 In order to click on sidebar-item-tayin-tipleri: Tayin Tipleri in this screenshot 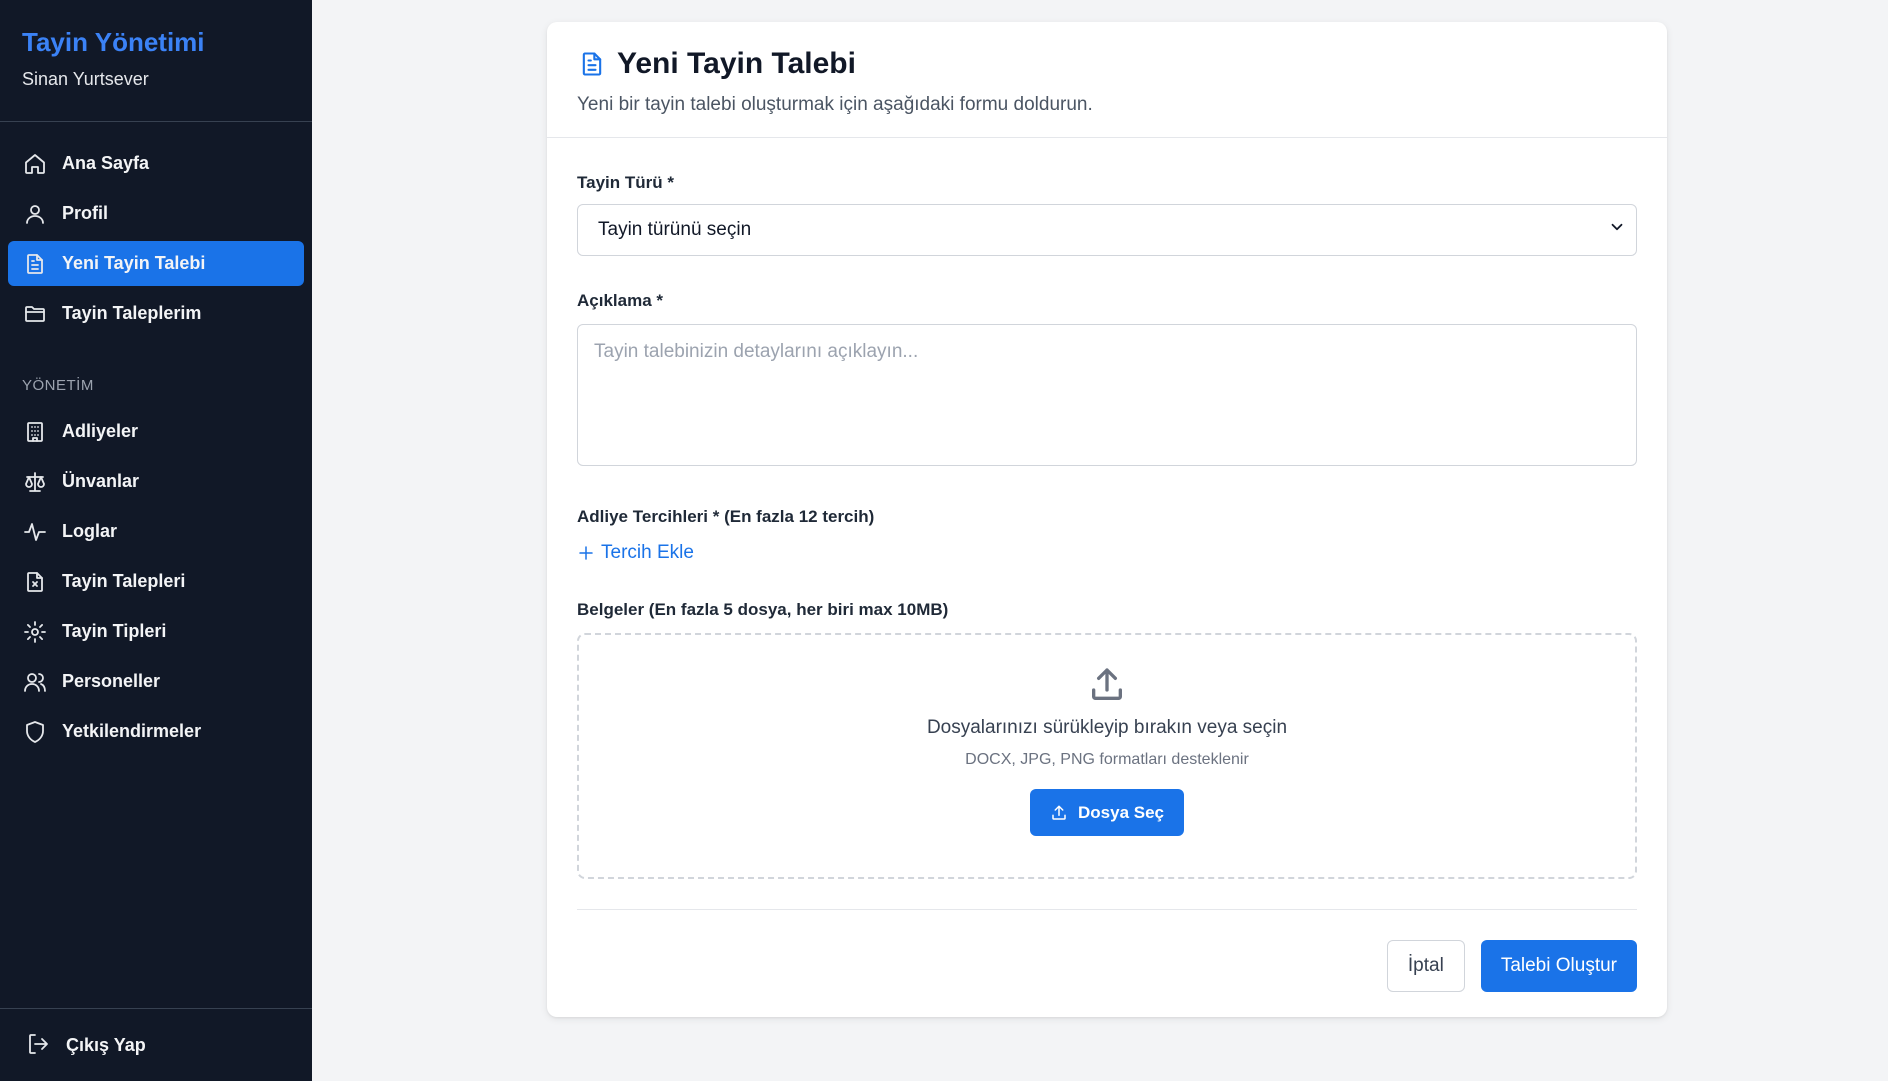, I will do `click(156, 631)`.